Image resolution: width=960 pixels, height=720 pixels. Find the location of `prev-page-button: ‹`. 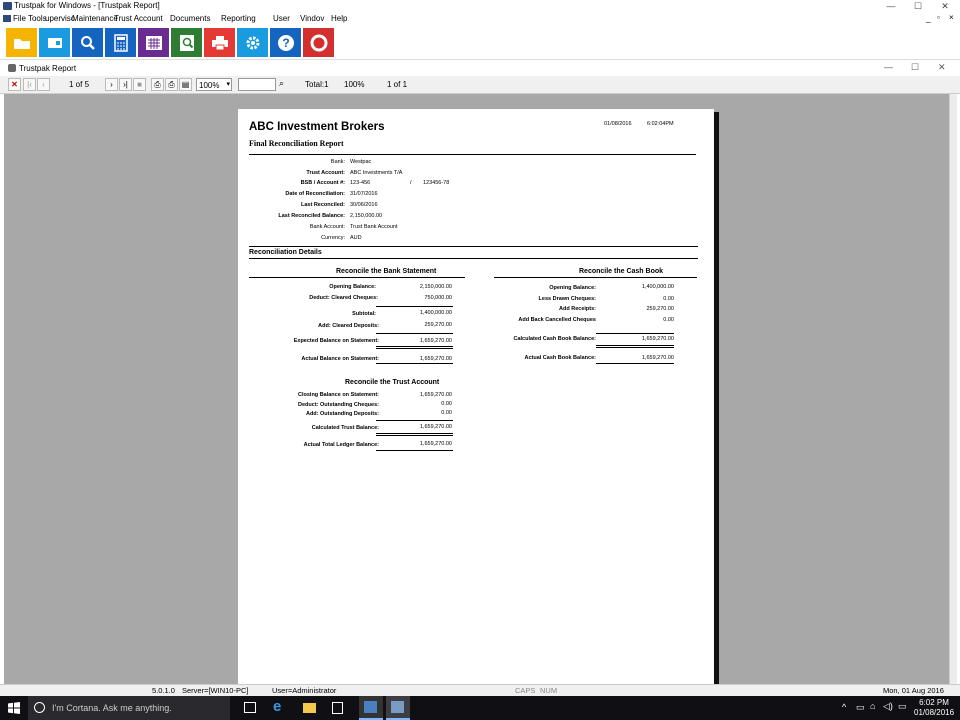

prev-page-button: ‹ is located at coordinates (43, 84).